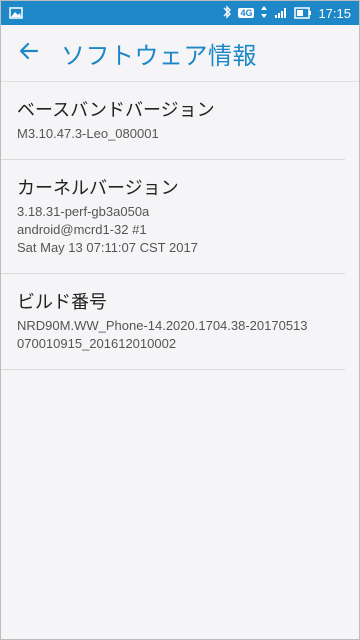  I want to click on item-value: NRD90M.WW_Phone-14.2020.1704.38-20170513, so click(162, 325).